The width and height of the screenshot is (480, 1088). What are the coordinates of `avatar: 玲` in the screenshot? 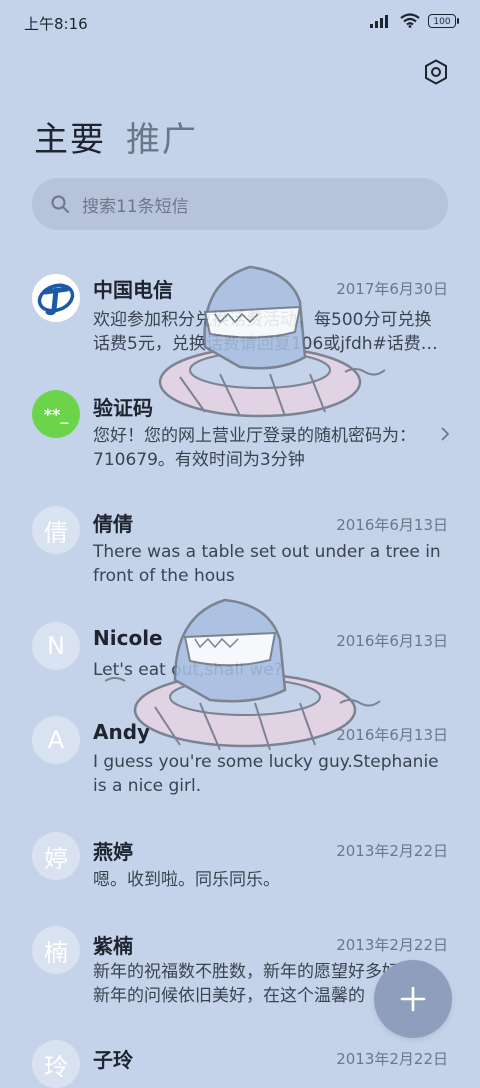 It's located at (56, 1064).